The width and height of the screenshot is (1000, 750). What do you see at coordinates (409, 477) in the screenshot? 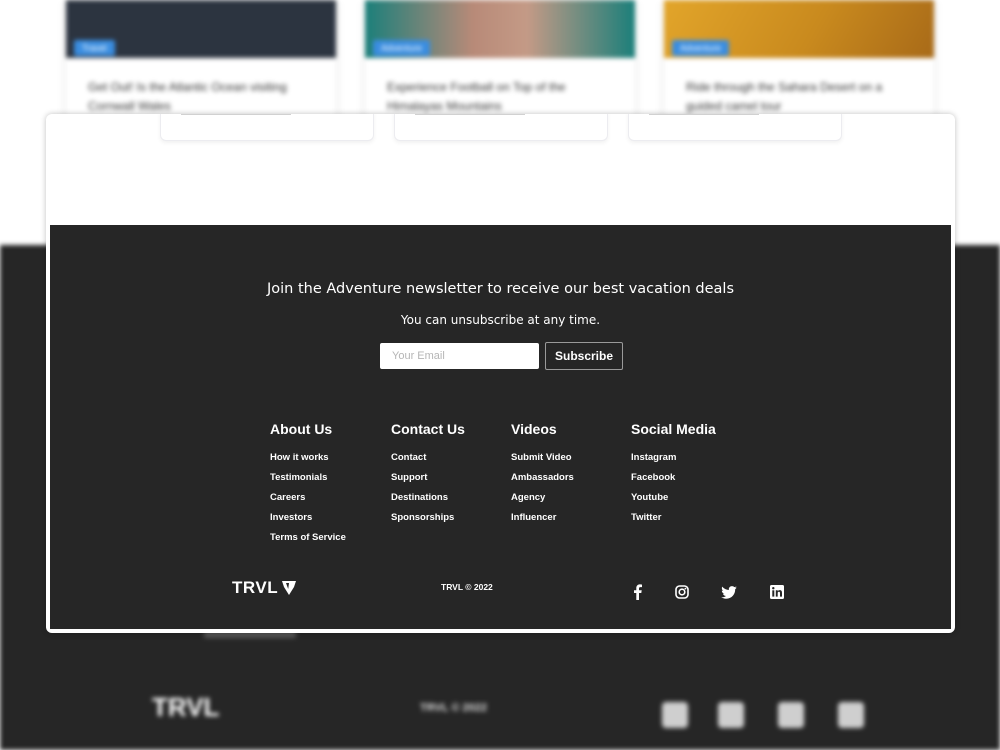
I see `footer-link: Support` at bounding box center [409, 477].